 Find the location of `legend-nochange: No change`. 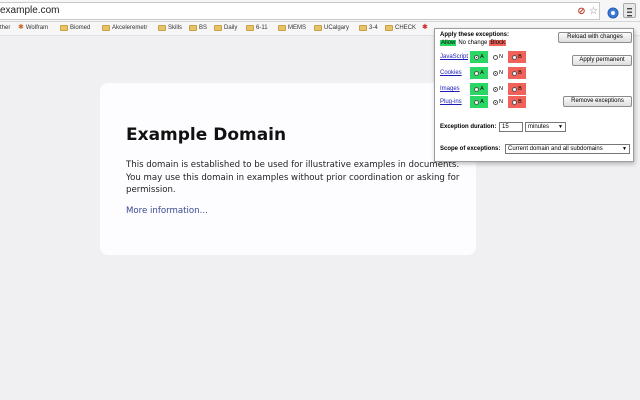

legend-nochange: No change is located at coordinates (473, 43).